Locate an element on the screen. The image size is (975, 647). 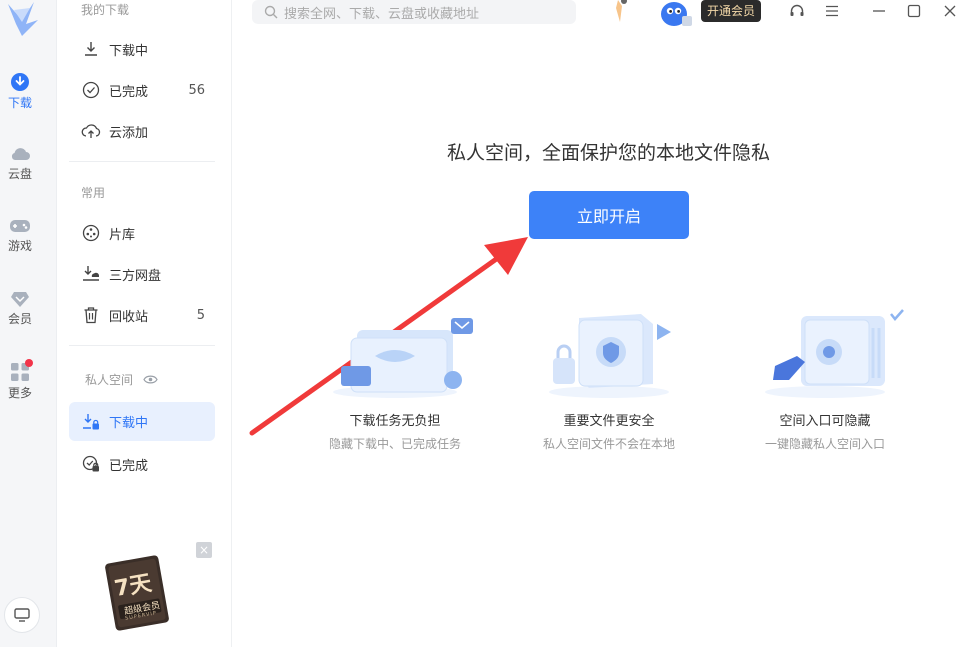
eye-icon is located at coordinates (150, 379).